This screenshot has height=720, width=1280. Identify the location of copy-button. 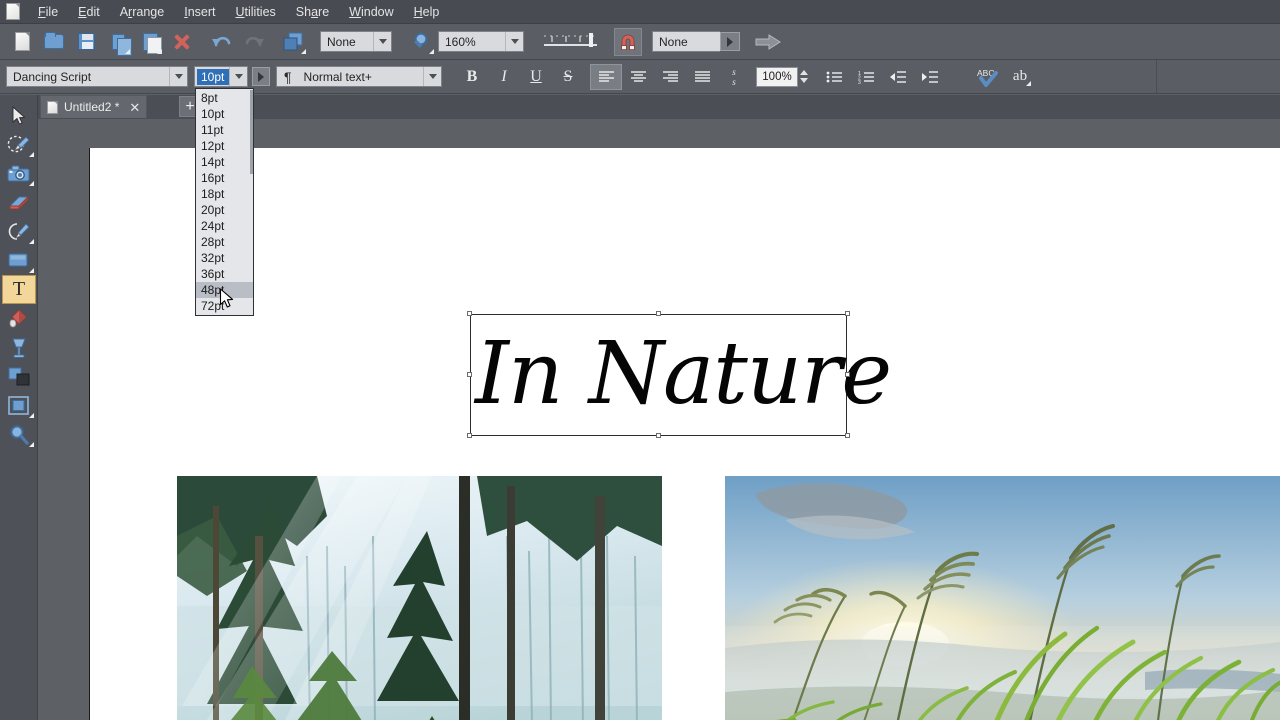
(118, 42).